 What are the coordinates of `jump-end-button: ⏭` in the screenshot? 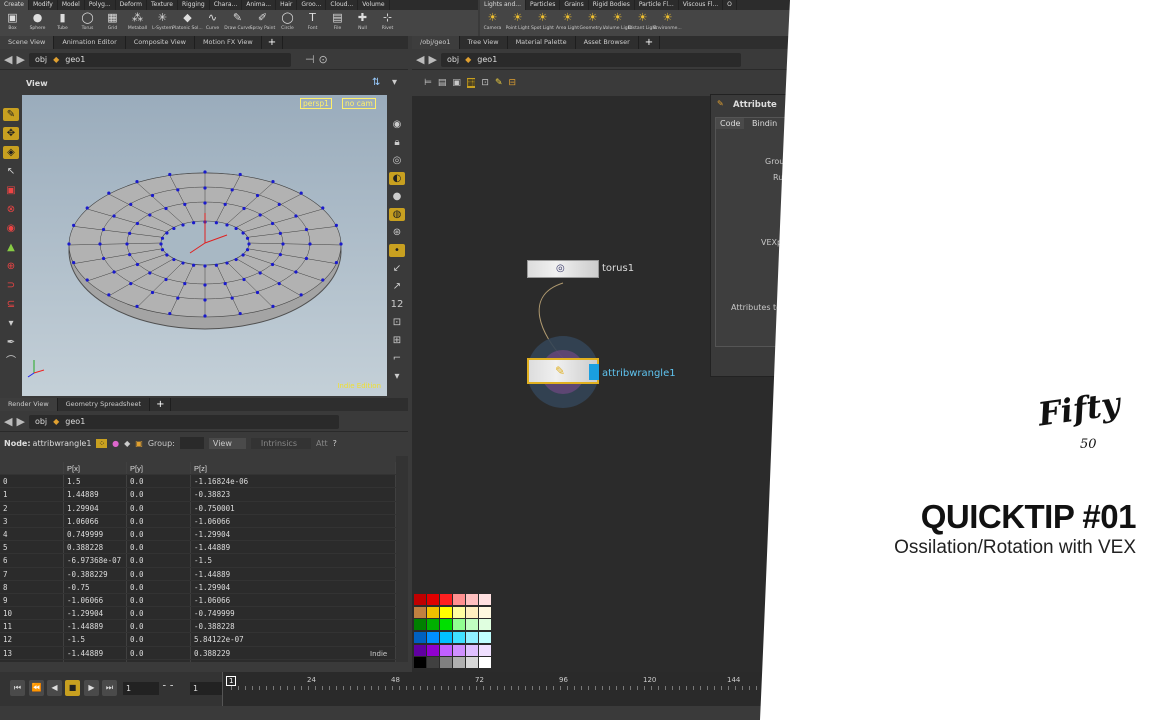 It's located at (109, 688).